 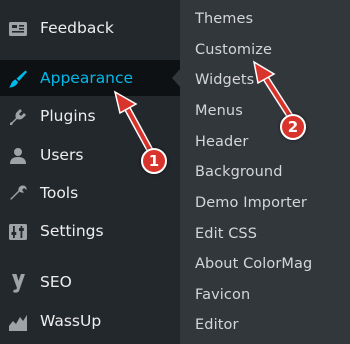 What do you see at coordinates (59, 193) in the screenshot?
I see `sidebar-item-label: Tools` at bounding box center [59, 193].